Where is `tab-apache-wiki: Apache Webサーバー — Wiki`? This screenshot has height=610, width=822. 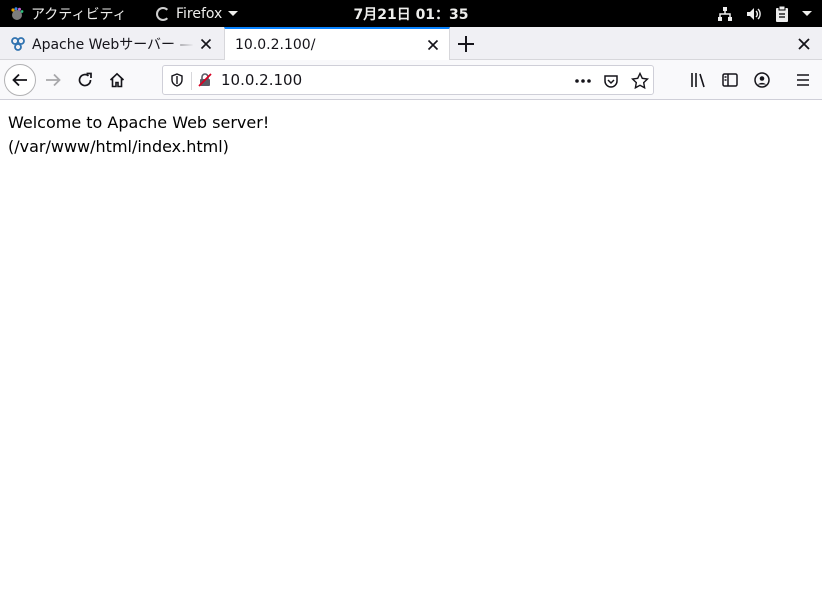 tab-apache-wiki: Apache Webサーバー — Wiki is located at coordinates (111, 43).